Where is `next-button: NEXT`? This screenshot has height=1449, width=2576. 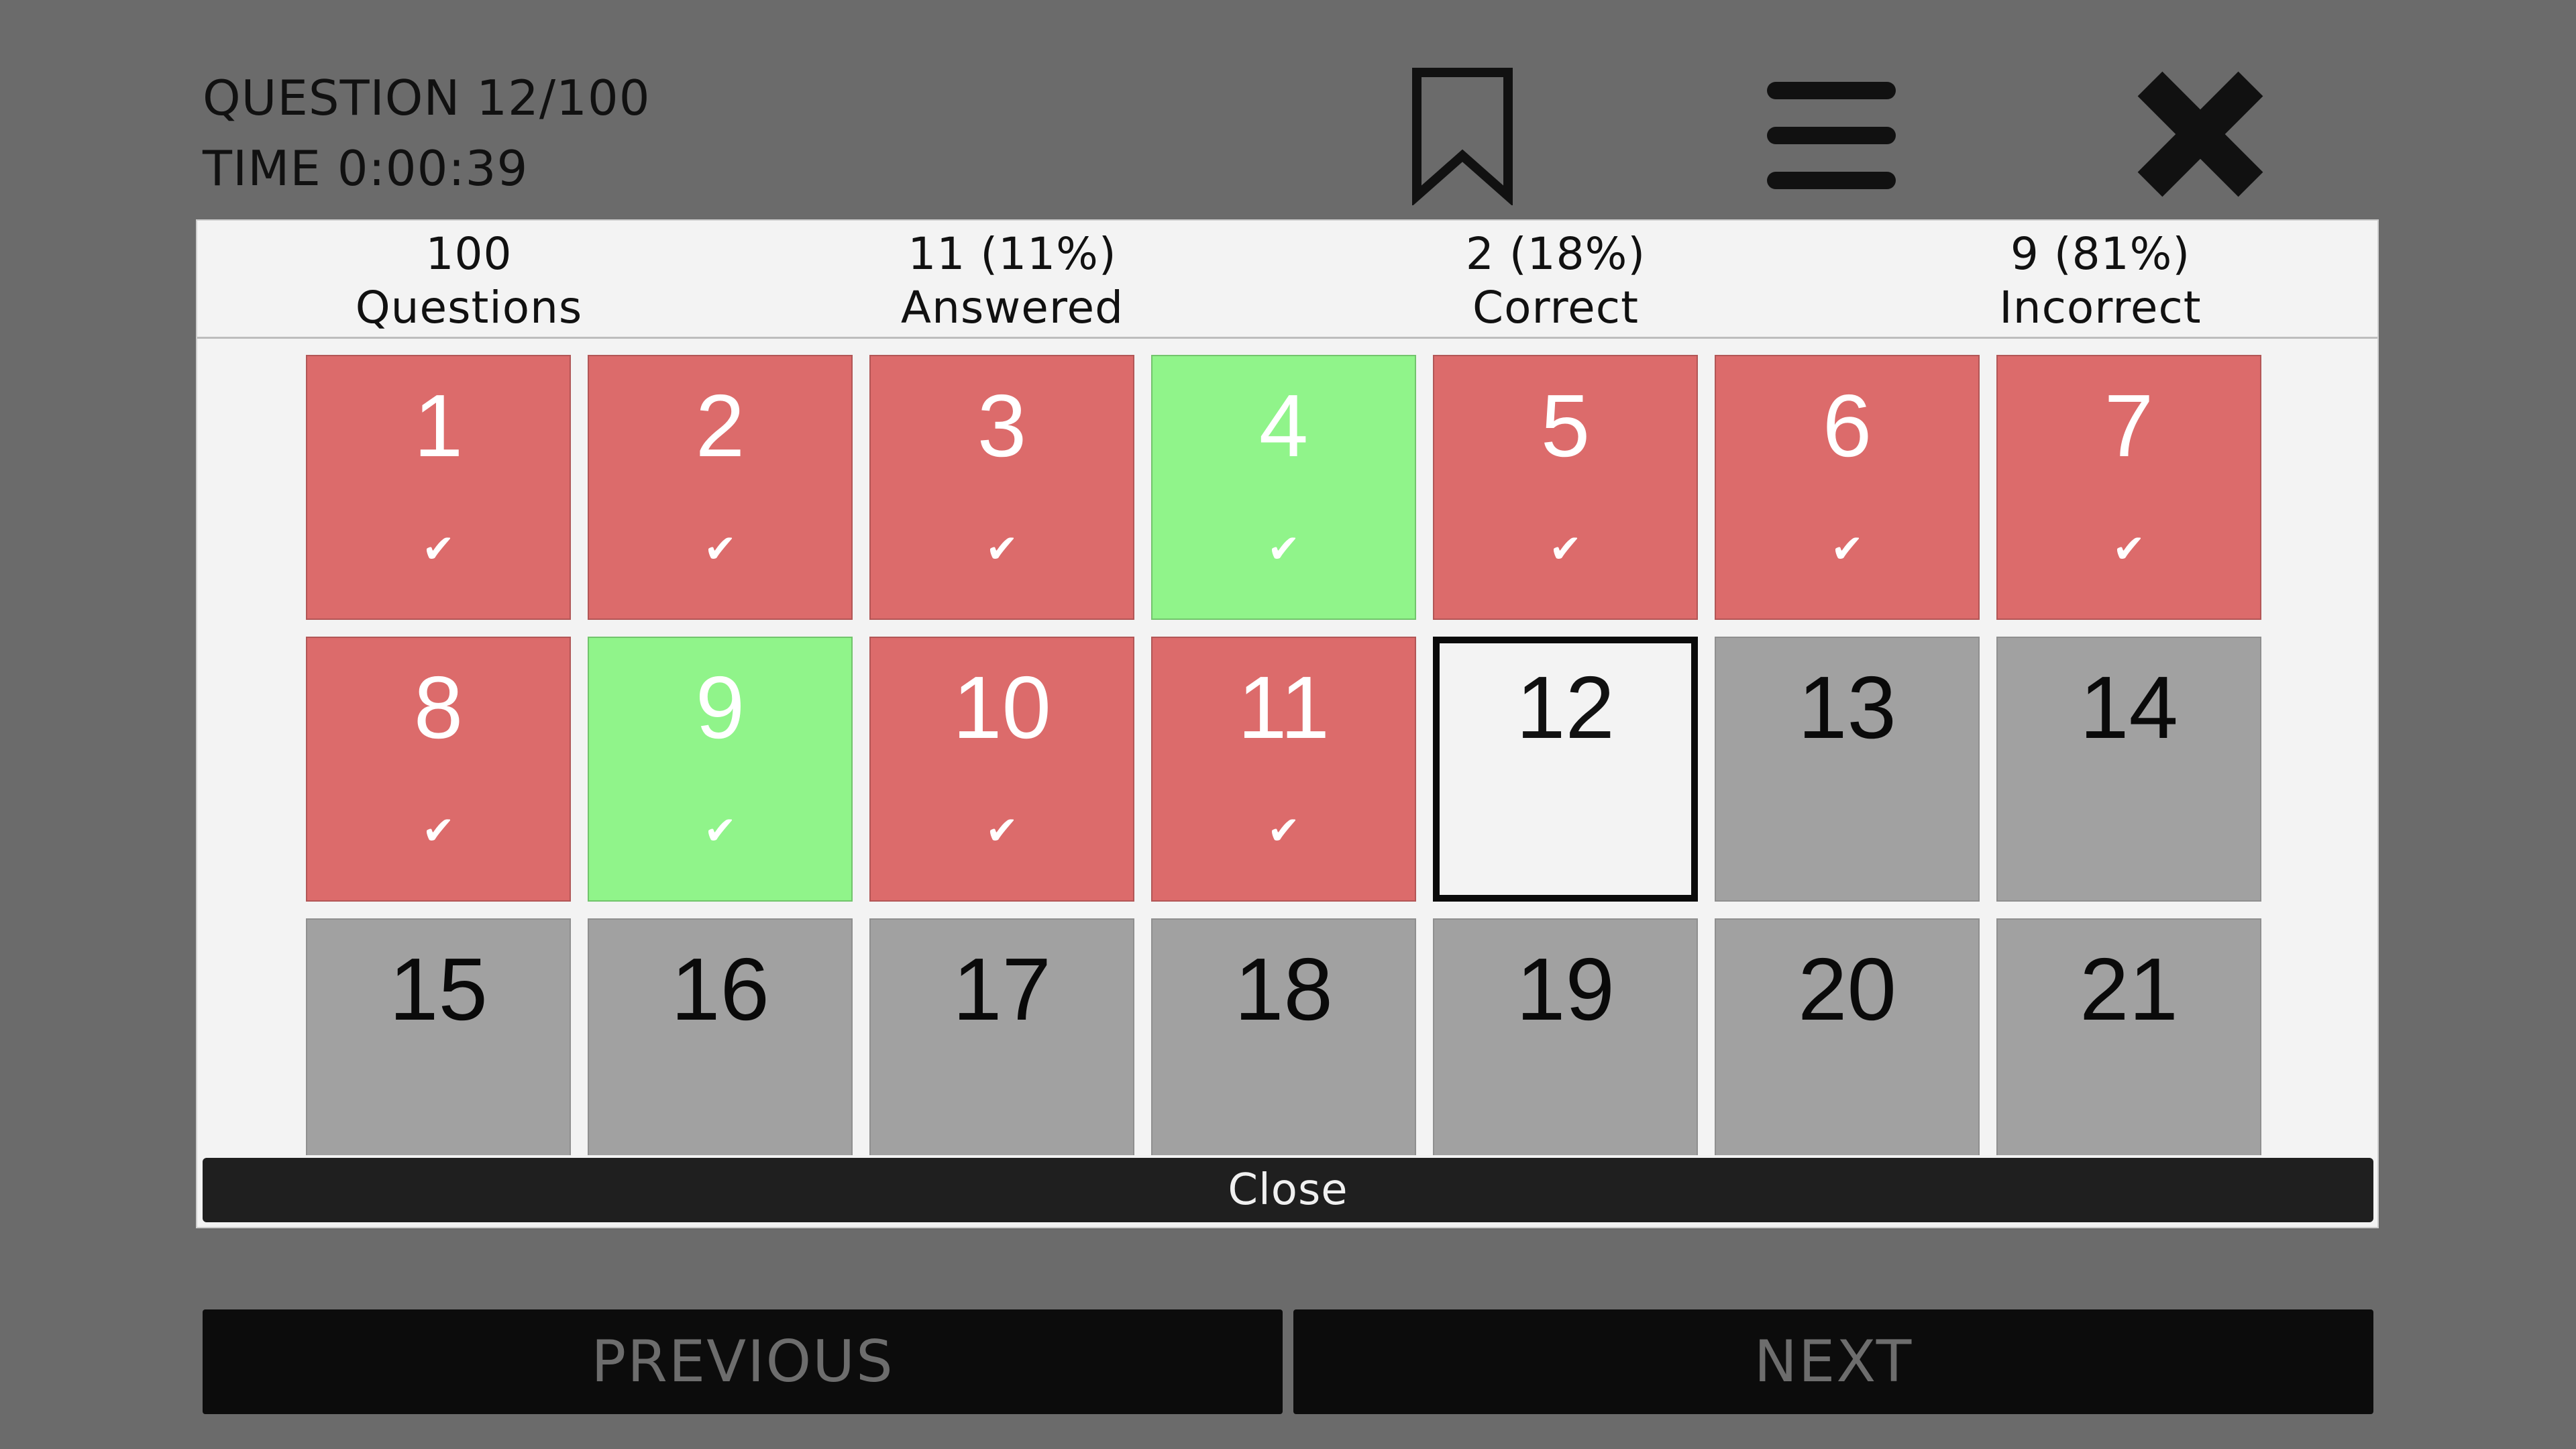
next-button: NEXT is located at coordinates (1833, 1361).